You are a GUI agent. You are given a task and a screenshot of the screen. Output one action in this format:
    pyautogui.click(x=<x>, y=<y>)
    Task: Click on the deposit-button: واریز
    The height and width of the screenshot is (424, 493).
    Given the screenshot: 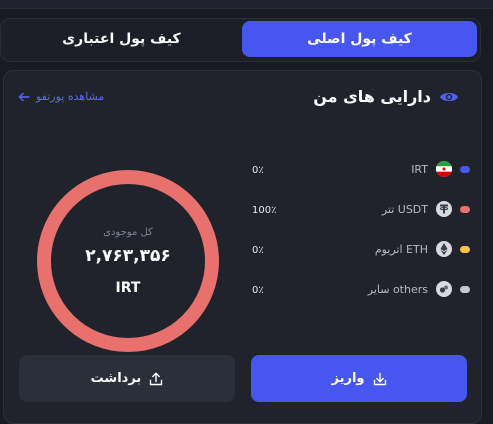 What is the action you would take?
    pyautogui.click(x=359, y=378)
    